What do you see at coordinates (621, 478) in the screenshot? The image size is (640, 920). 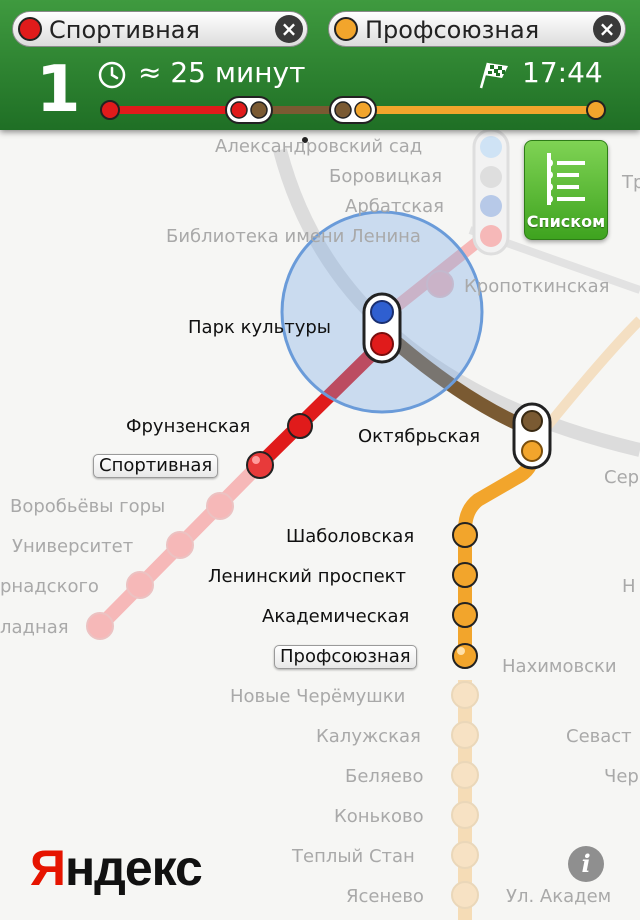 I see `station-label-ser: Сер` at bounding box center [621, 478].